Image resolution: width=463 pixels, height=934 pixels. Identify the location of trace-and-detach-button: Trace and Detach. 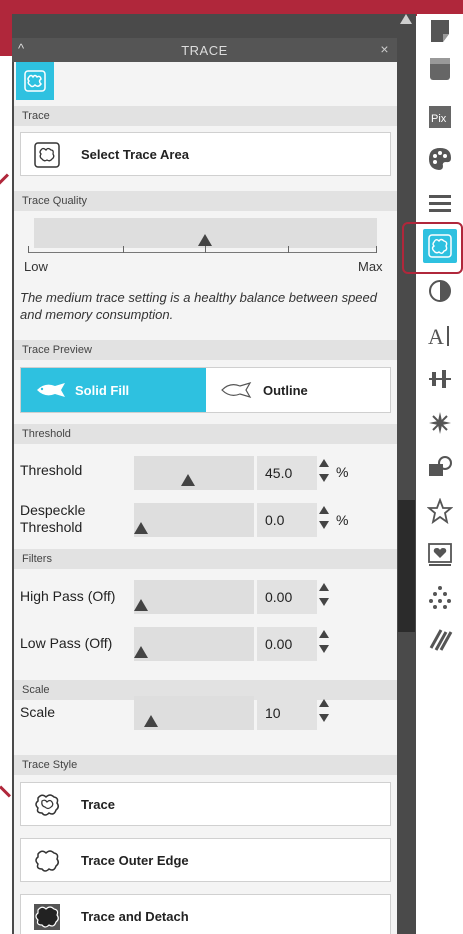
(205, 914).